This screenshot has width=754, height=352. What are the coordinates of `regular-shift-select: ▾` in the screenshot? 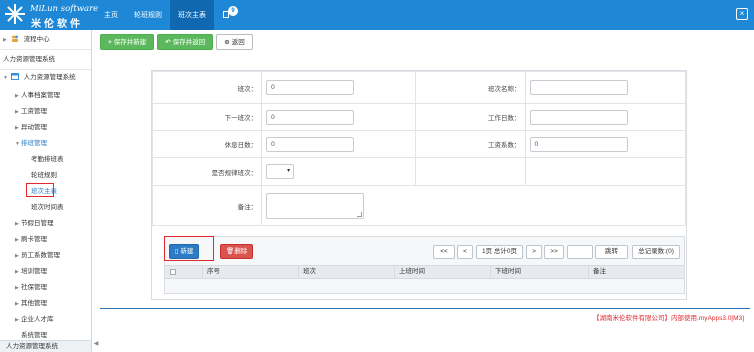 It's located at (280, 171).